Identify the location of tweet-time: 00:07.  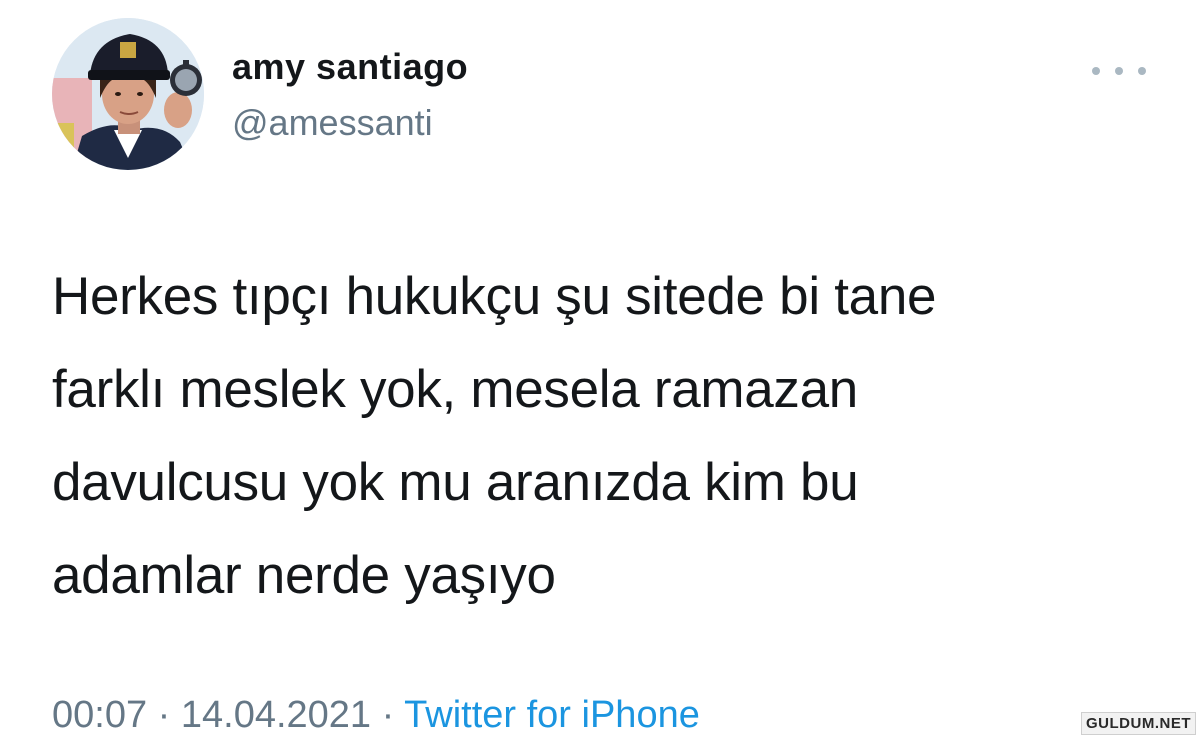
(99, 715).